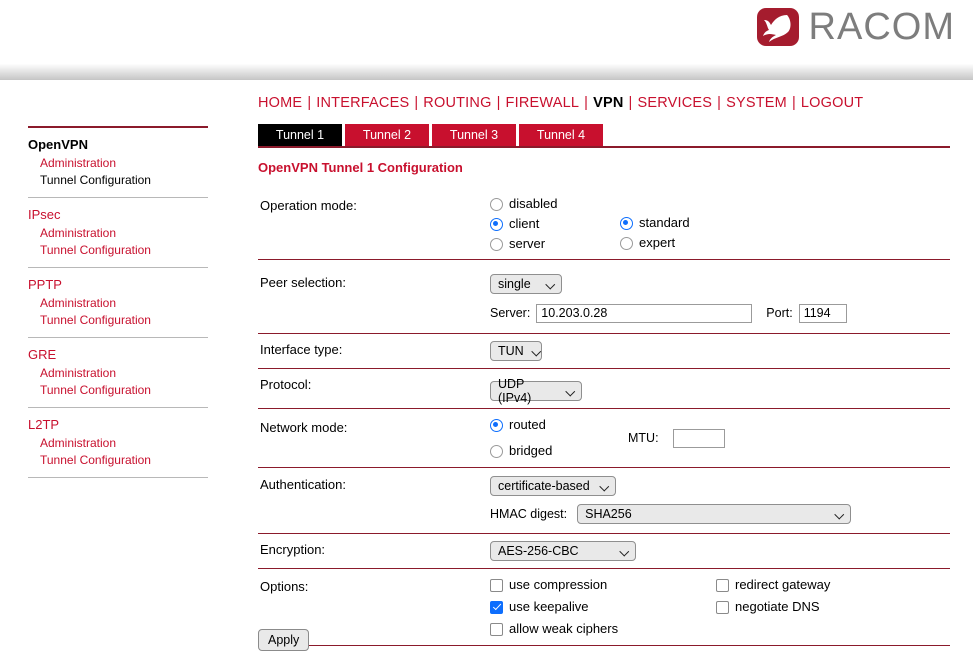 Image resolution: width=973 pixels, height=661 pixels. I want to click on tab-tunnel-1: Tunnel 1, so click(300, 135).